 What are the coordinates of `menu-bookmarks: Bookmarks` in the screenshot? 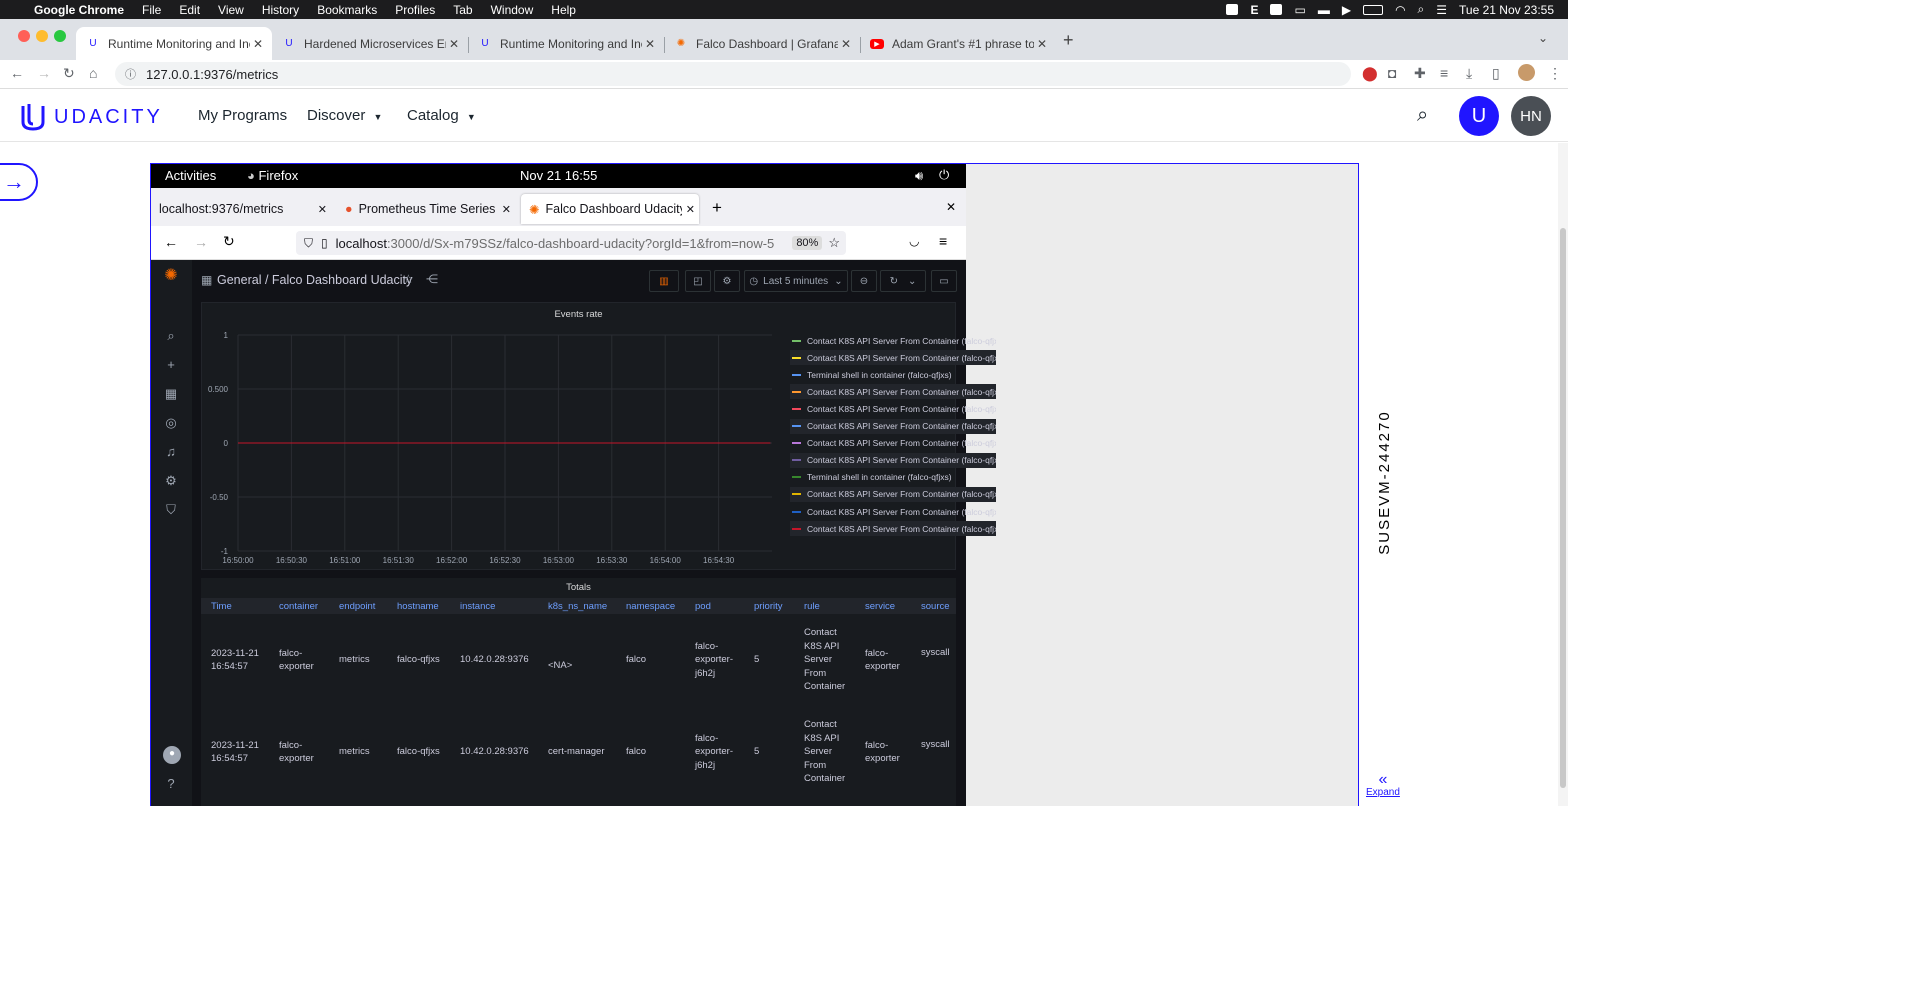 It's located at (347, 10).